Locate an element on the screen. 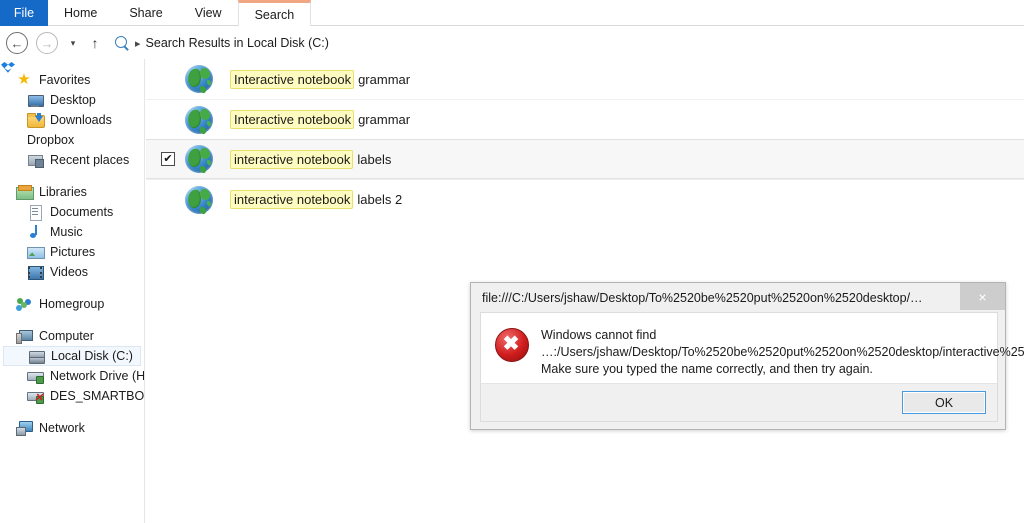 The height and width of the screenshot is (523, 1024). sidebar-item-network-drive-h: Network Drive (H:) is located at coordinates (72, 376).